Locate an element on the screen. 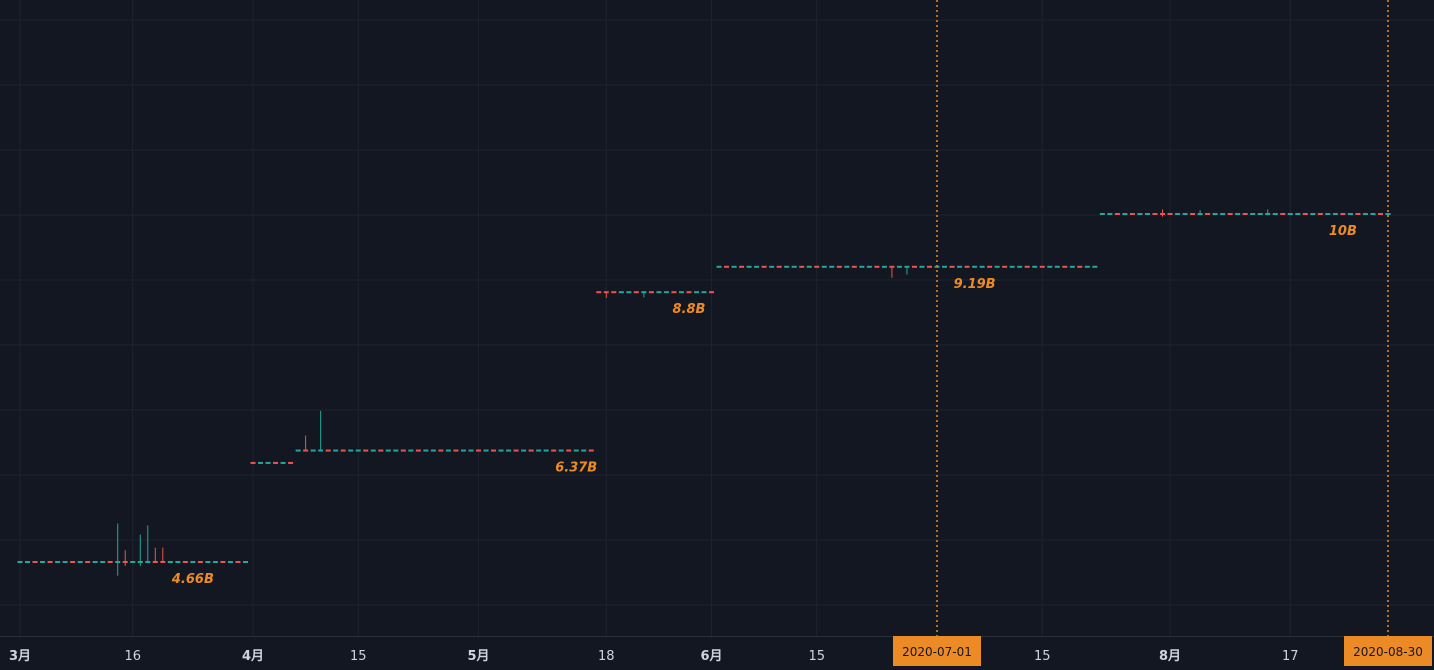 The width and height of the screenshot is (1434, 670). x-tick-label: 6月 is located at coordinates (711, 656).